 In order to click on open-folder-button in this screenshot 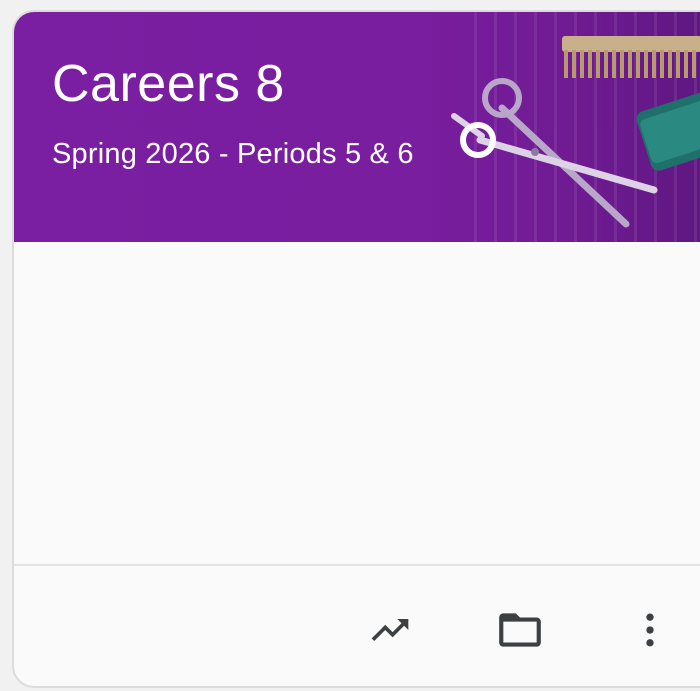, I will do `click(520, 630)`.